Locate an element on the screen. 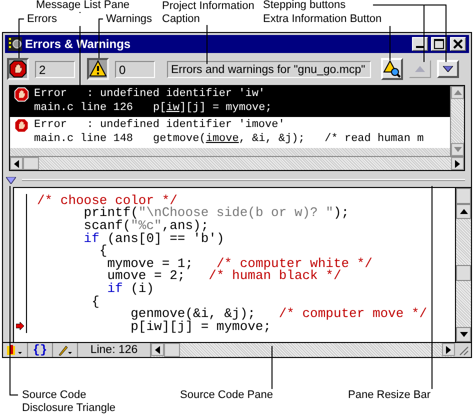 The image size is (474, 414). functions-menu: {} is located at coordinates (40, 350).